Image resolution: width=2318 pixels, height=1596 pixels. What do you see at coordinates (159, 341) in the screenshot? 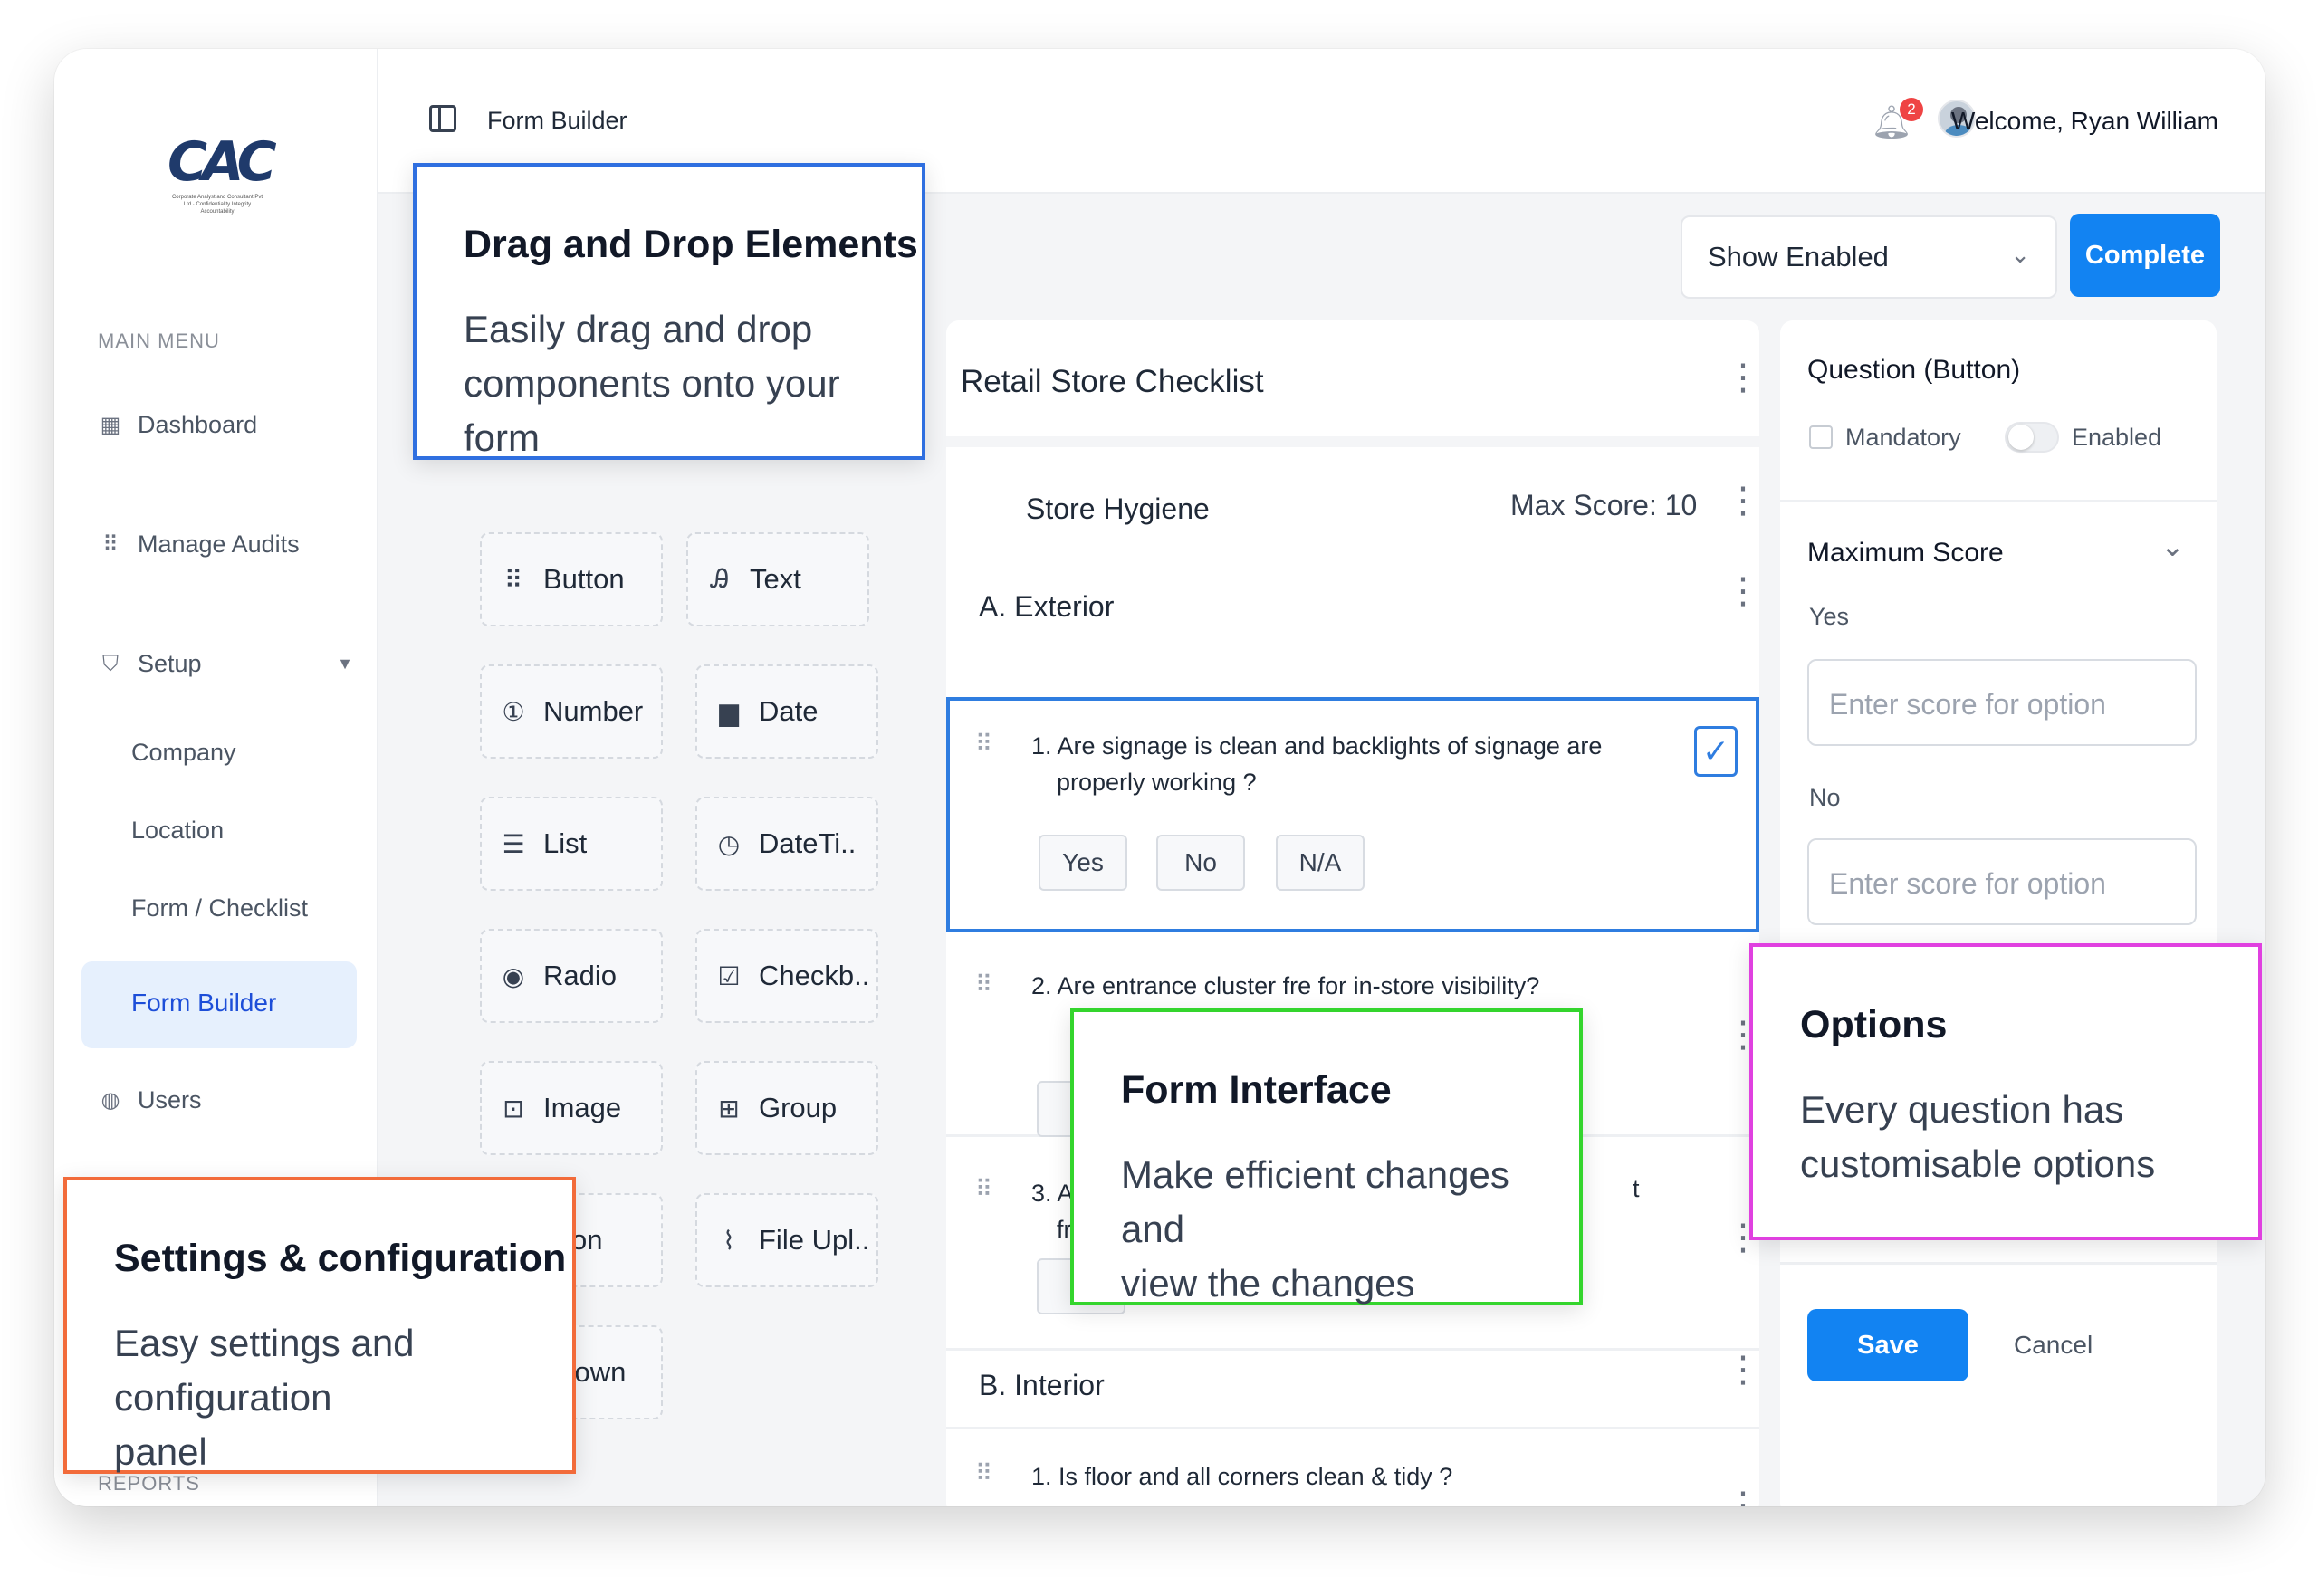
I see `main-menu-caption: MAIN MENU` at bounding box center [159, 341].